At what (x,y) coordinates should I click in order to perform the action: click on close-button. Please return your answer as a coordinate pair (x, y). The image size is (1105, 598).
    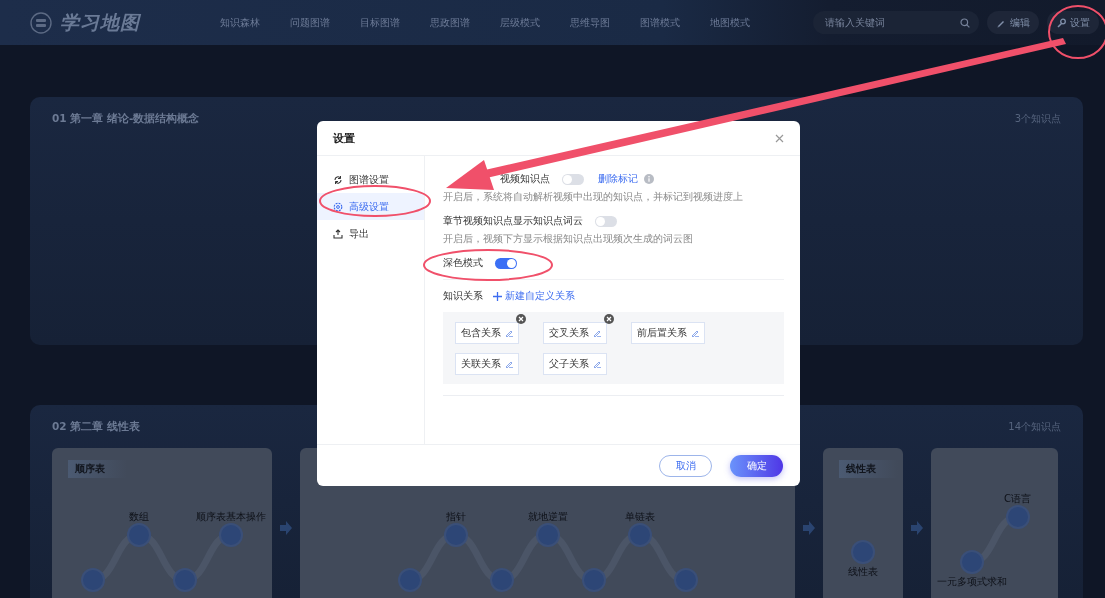
    Looking at the image, I should click on (779, 138).